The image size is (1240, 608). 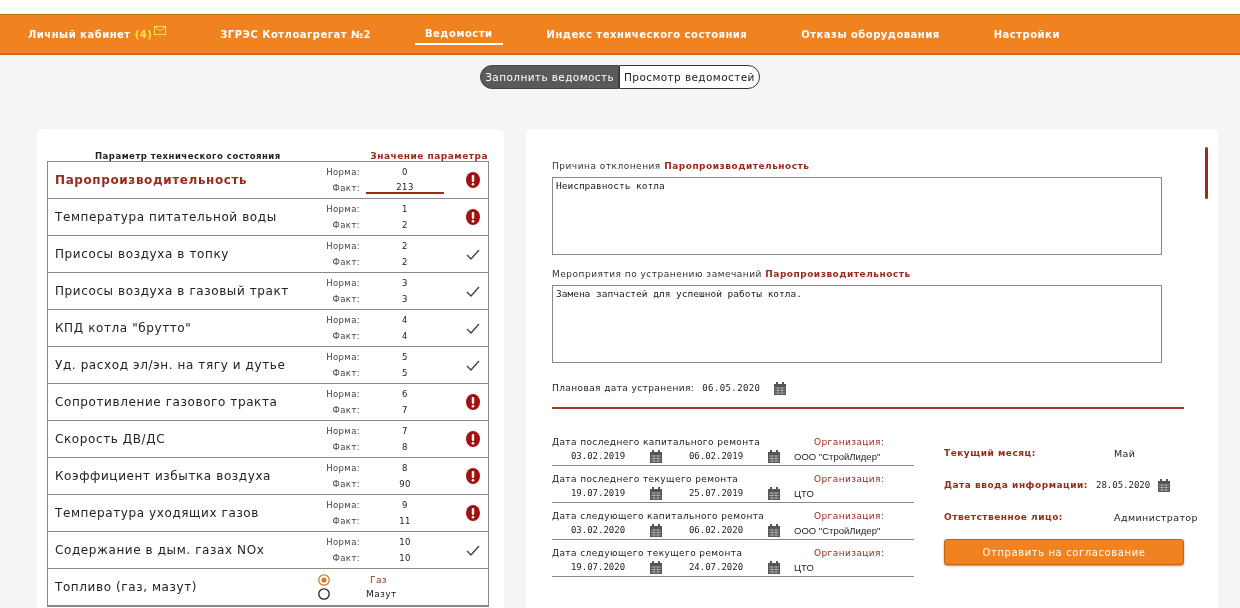 I want to click on norm-value: 1, so click(x=405, y=209).